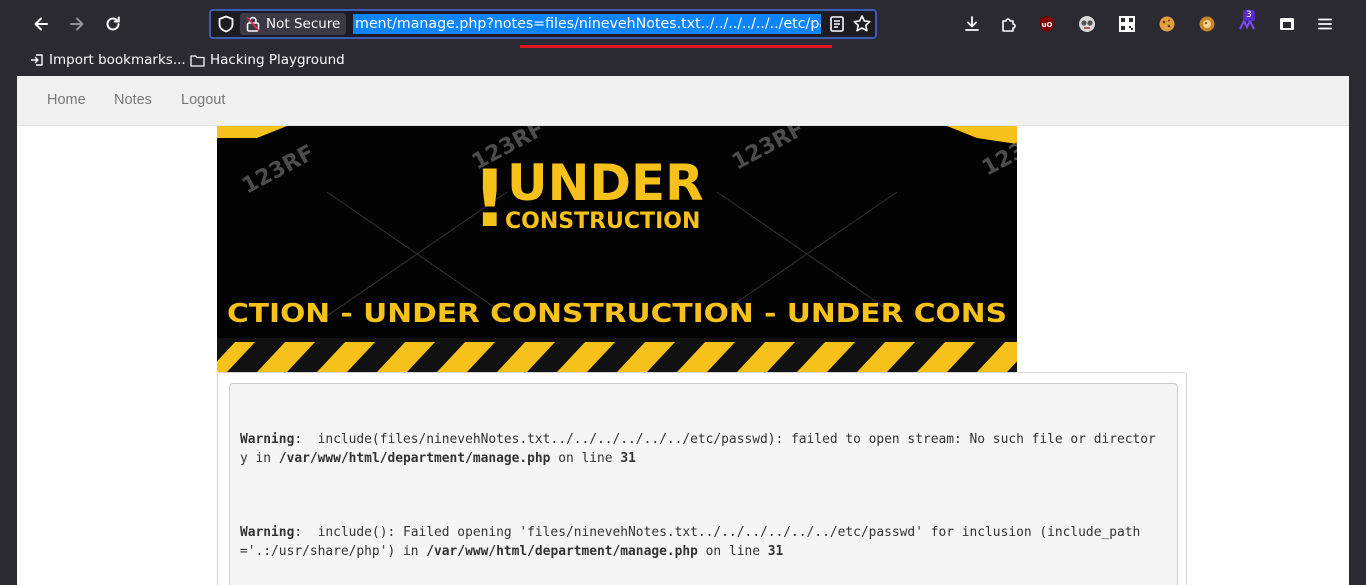 The image size is (1366, 585). I want to click on puzzle-piece-icon, so click(1009, 25).